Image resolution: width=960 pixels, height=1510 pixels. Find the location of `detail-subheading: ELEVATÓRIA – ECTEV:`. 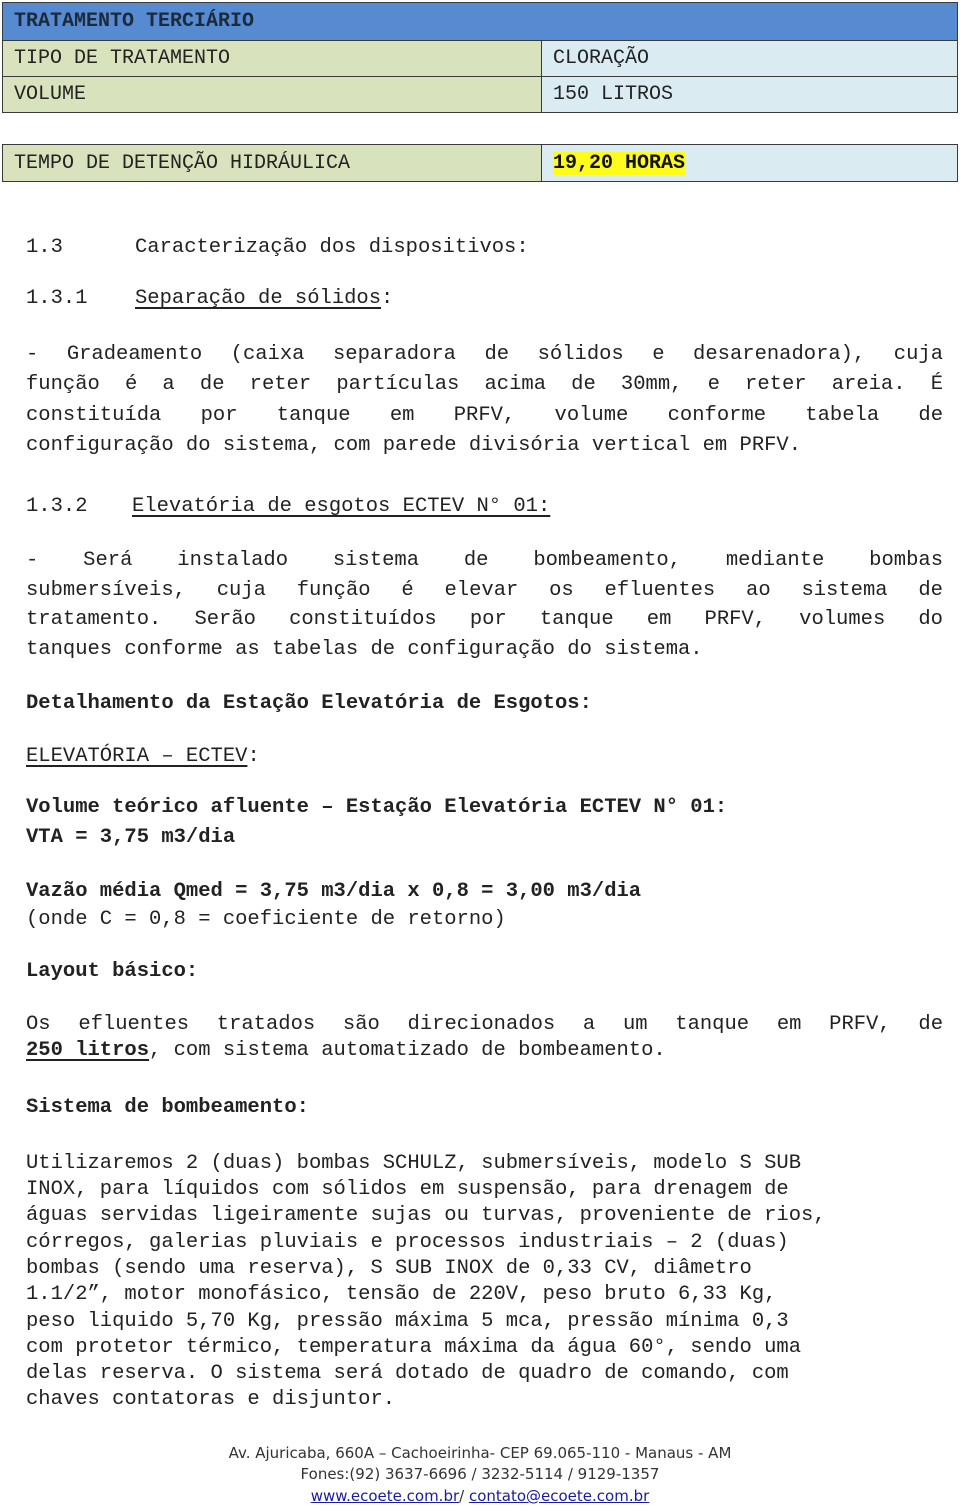

detail-subheading: ELEVATÓRIA – ECTEV: is located at coordinates (143, 756).